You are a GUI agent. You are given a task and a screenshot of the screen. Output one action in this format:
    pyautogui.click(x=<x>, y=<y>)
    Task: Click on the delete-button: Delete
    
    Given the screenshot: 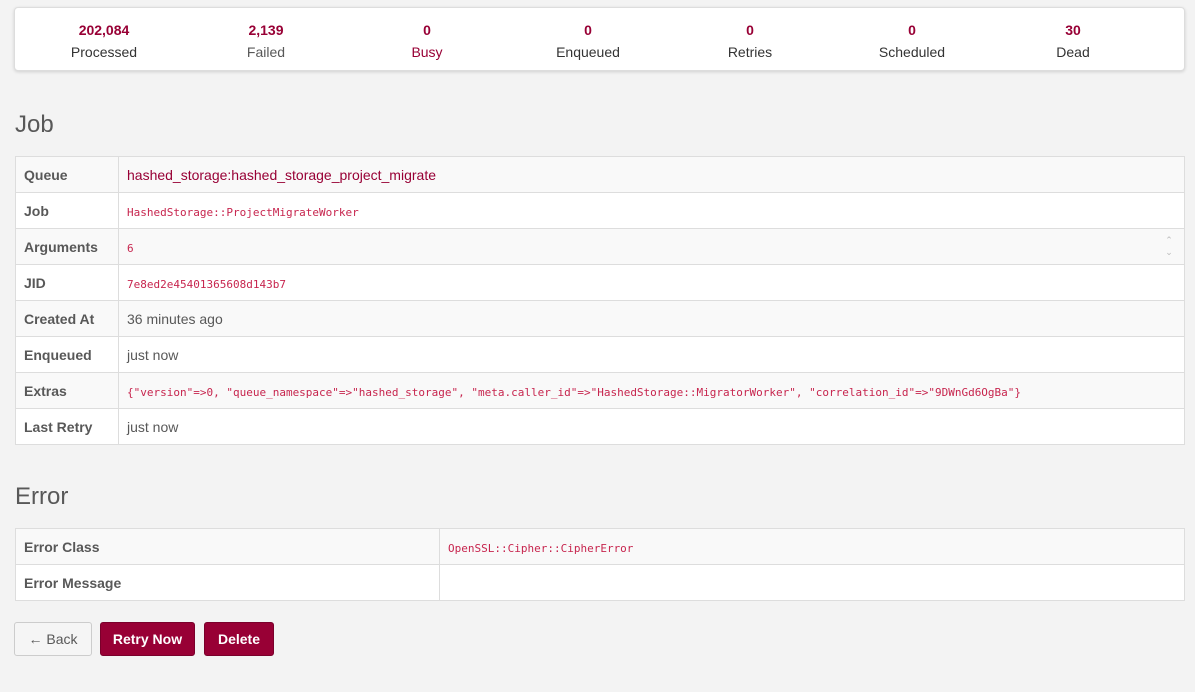 What is the action you would take?
    pyautogui.click(x=239, y=639)
    